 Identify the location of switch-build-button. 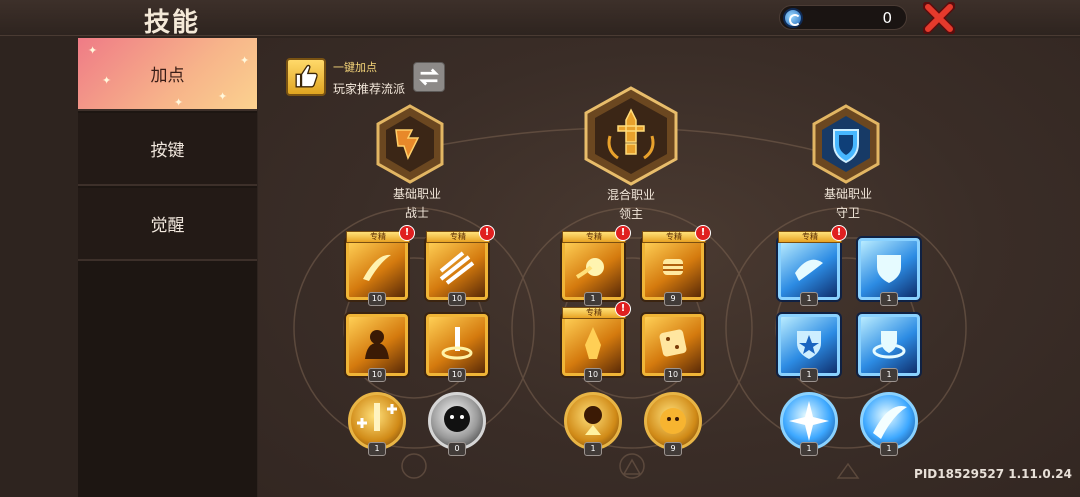
(429, 77).